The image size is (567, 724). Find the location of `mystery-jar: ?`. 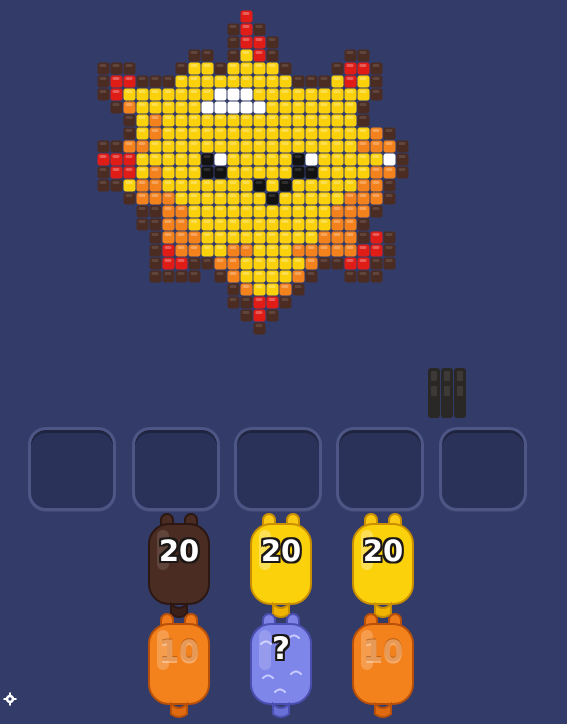

mystery-jar: ? is located at coordinates (281, 664).